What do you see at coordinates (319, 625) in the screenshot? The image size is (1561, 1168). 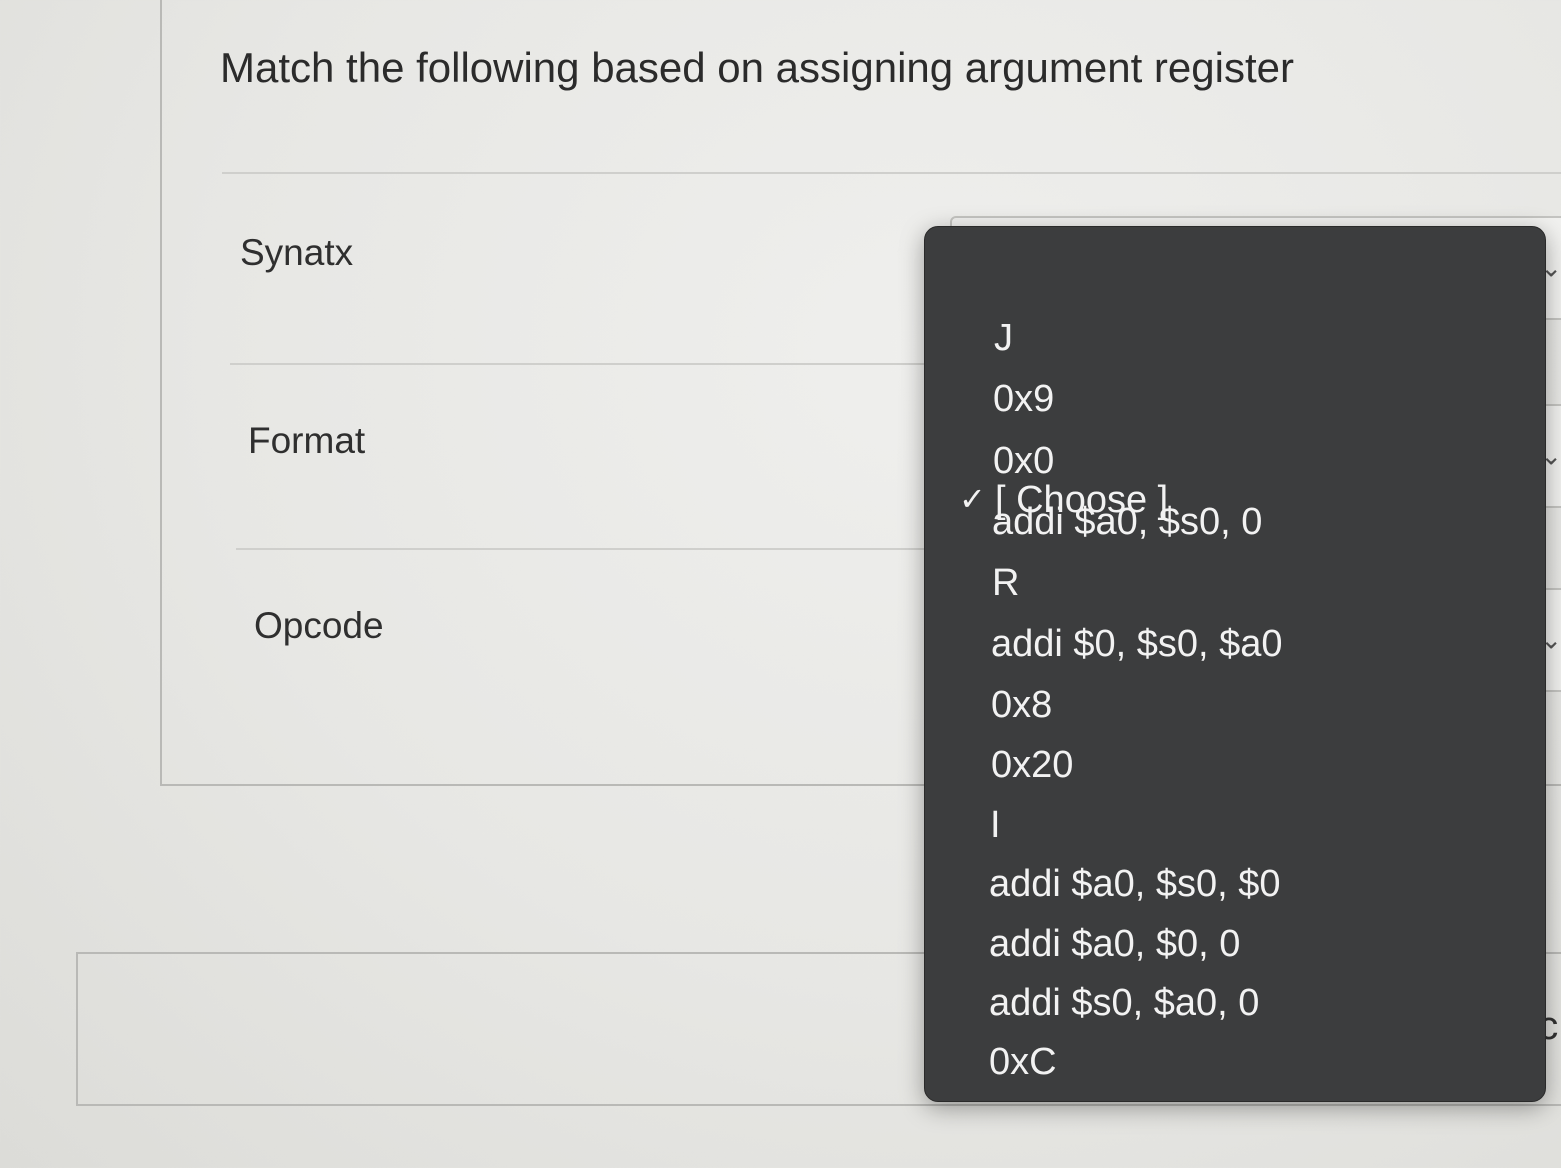 I see `row-label-opcode: Opcode` at bounding box center [319, 625].